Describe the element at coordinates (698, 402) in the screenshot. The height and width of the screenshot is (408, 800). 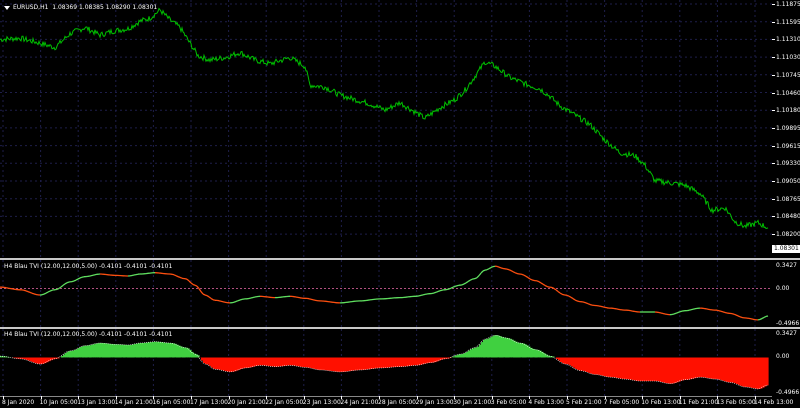
I see `time-label: 11 Feb 21:00` at that location.